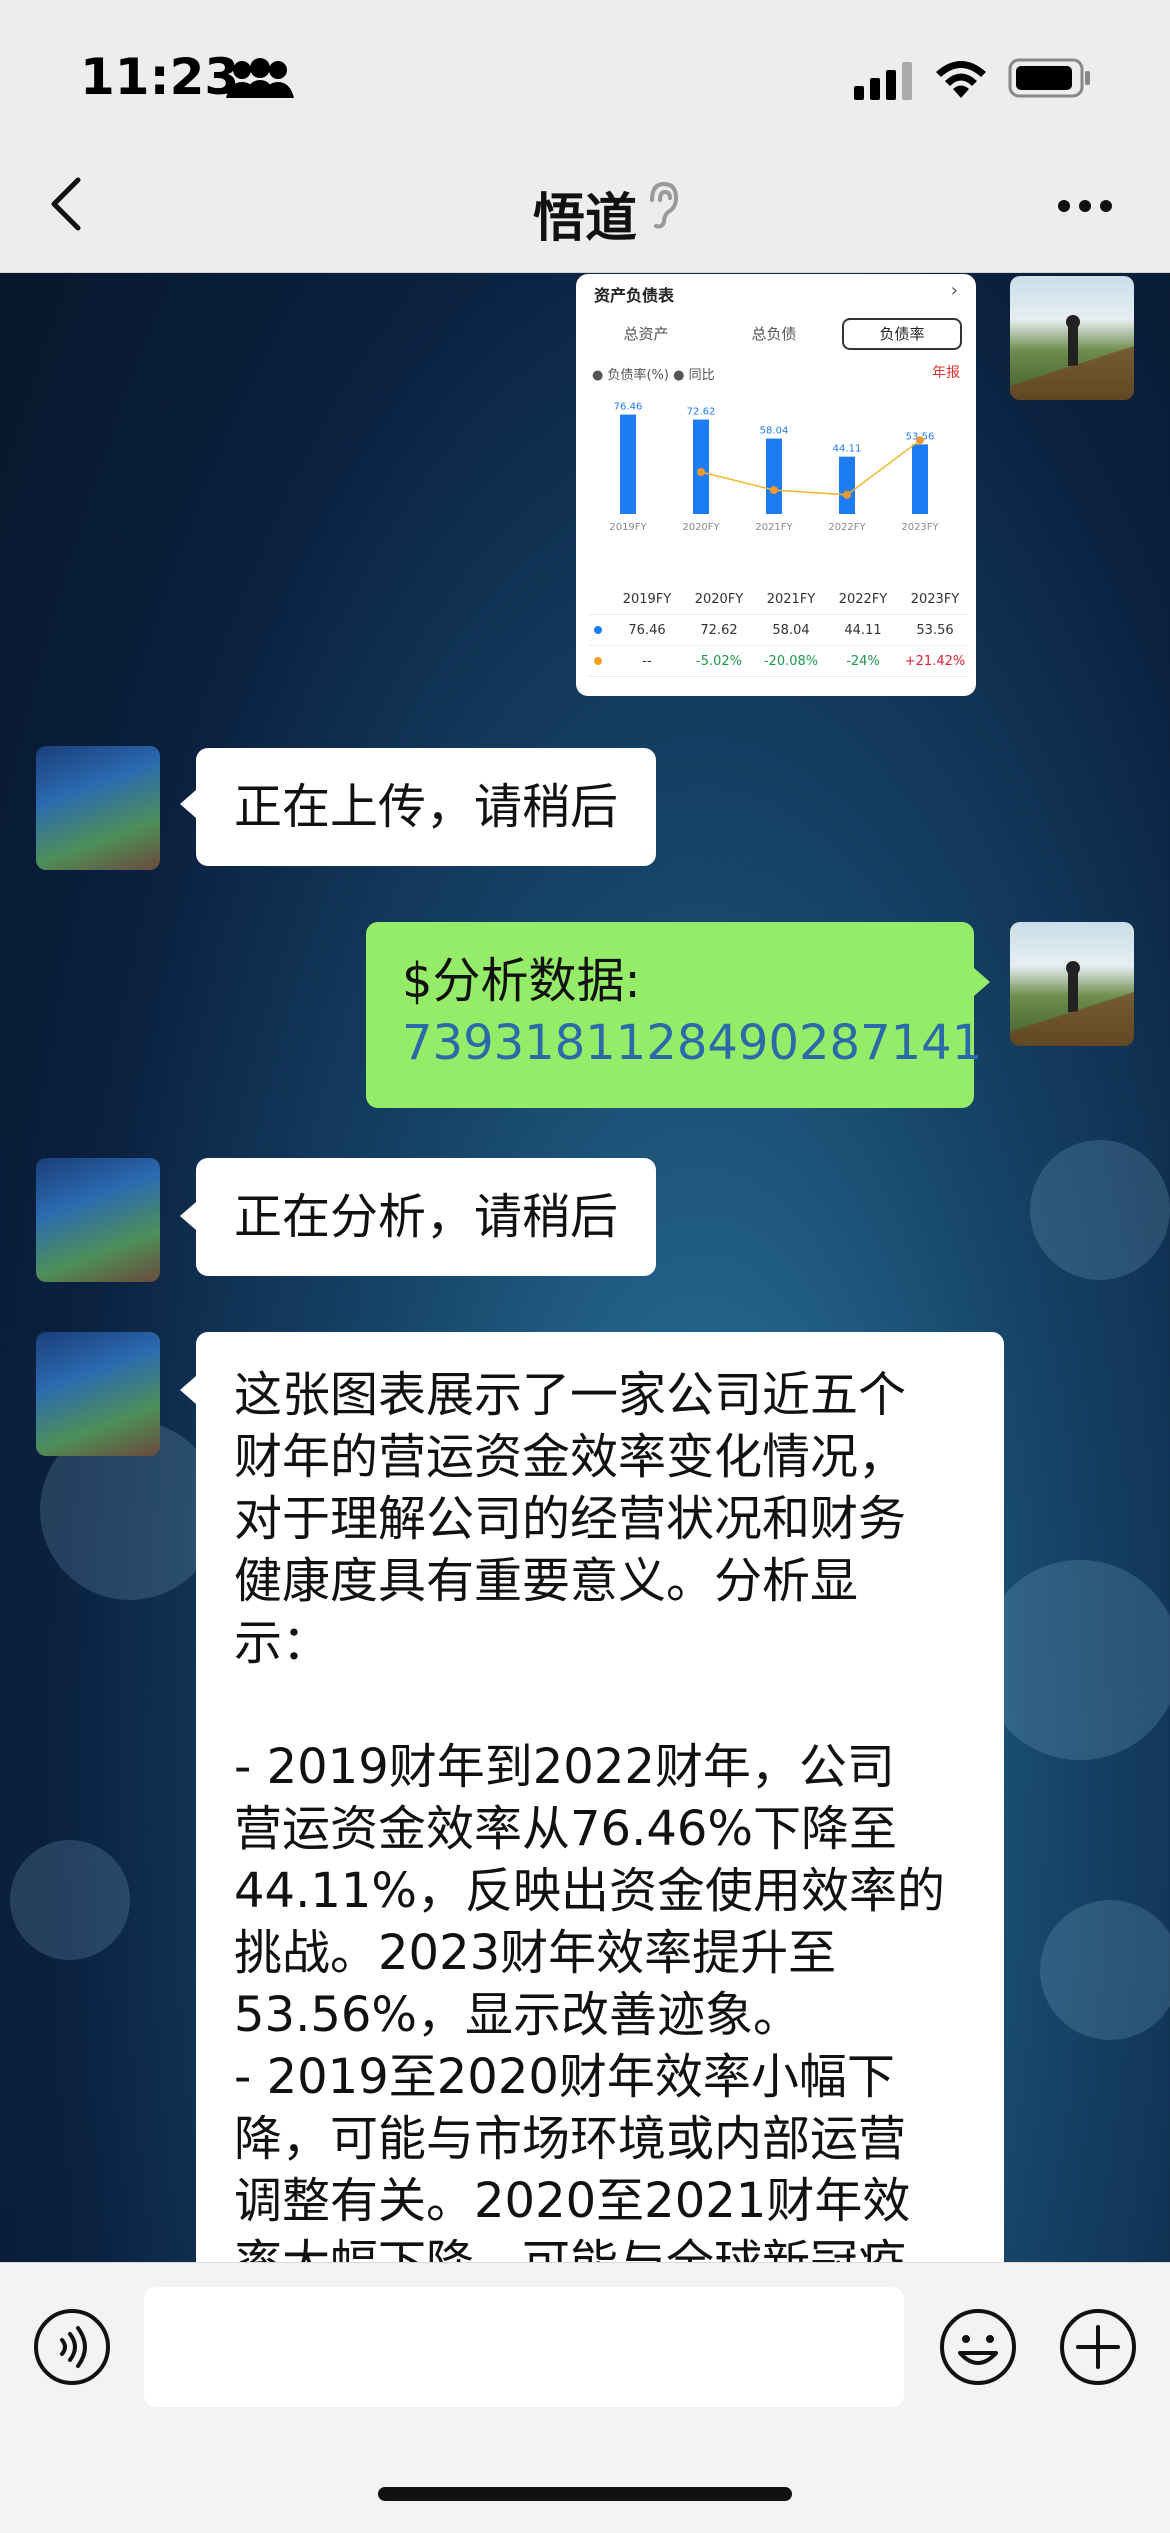 The width and height of the screenshot is (1170, 2533). I want to click on table-header-cell: 2021FY, so click(791, 599).